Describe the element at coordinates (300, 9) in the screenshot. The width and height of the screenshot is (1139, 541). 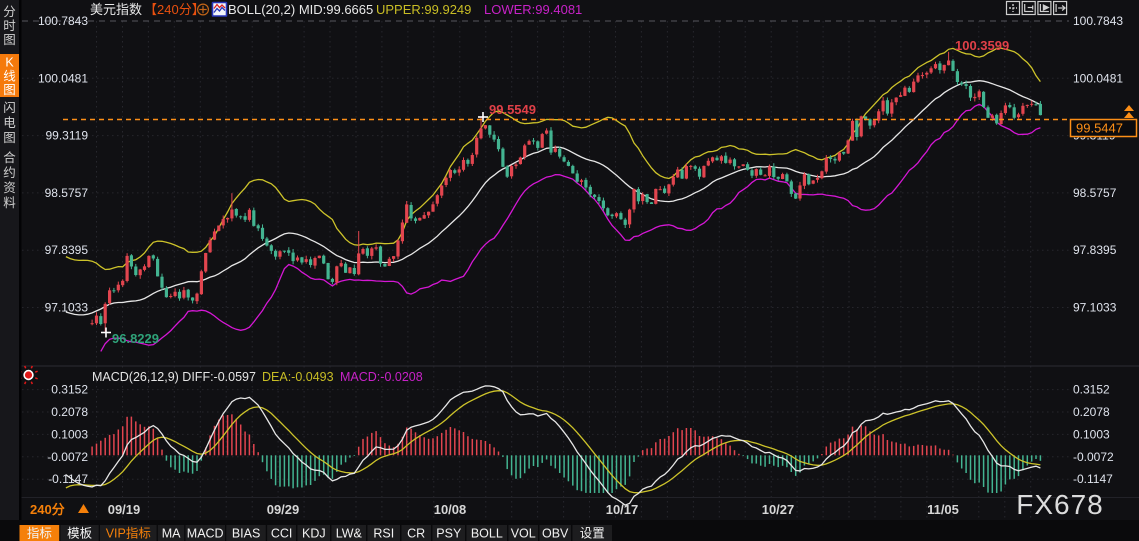
I see `svg-text: BOLL(20,2) MID:99.6665` at that location.